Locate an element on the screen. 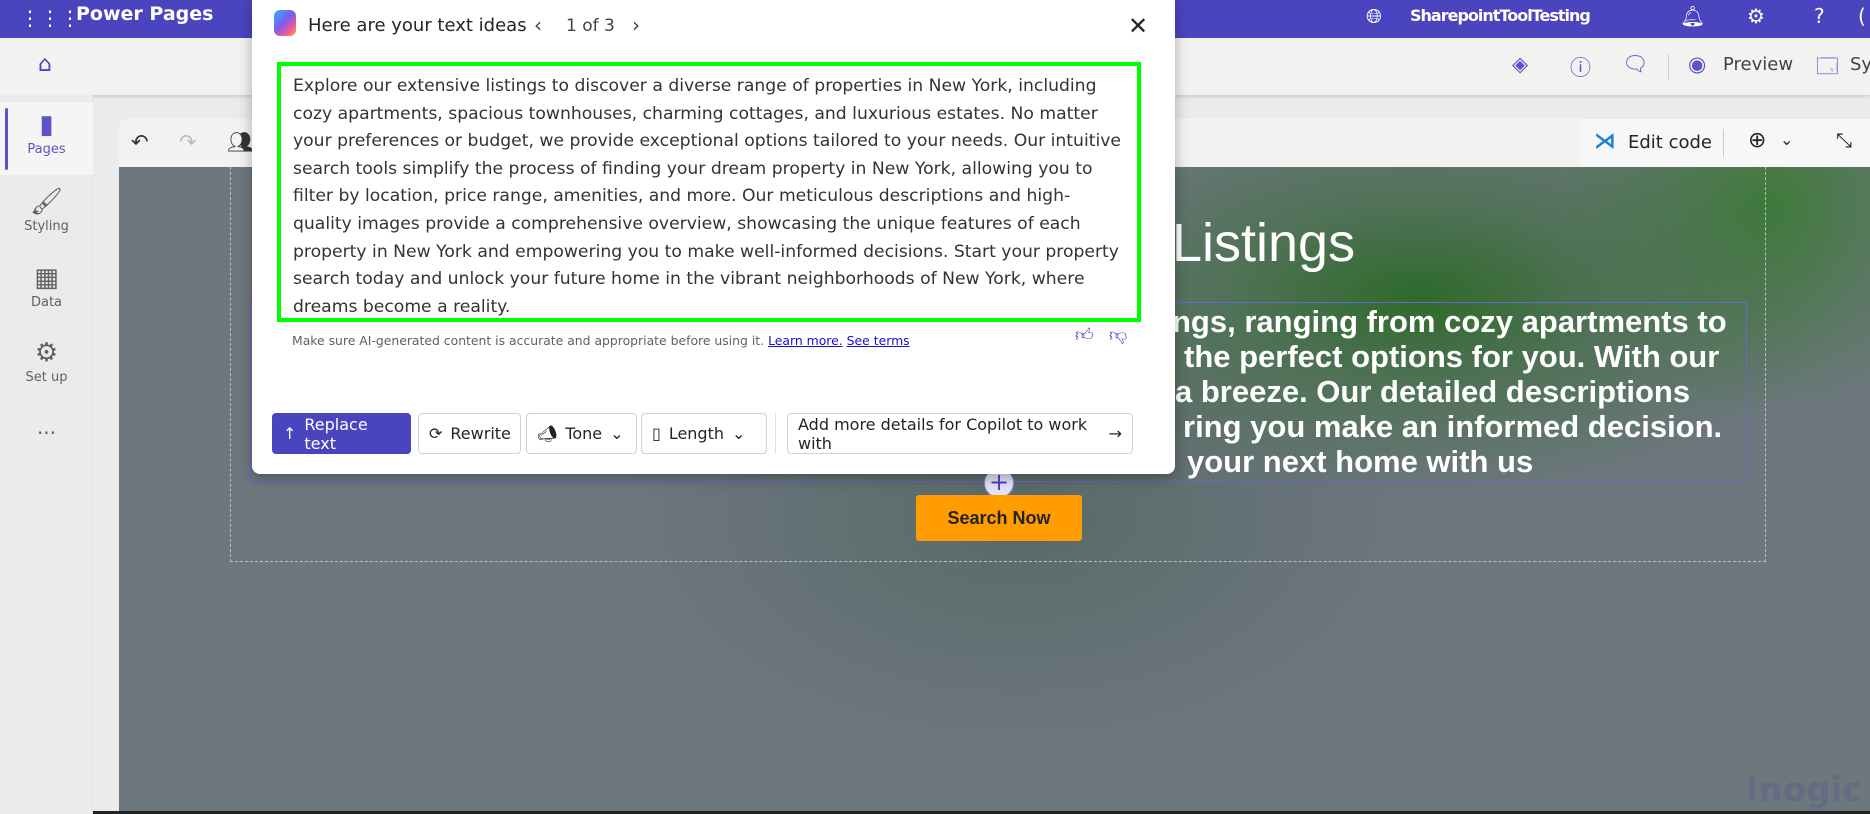 This screenshot has width=1870, height=814. table-icon: ▦ is located at coordinates (46, 278).